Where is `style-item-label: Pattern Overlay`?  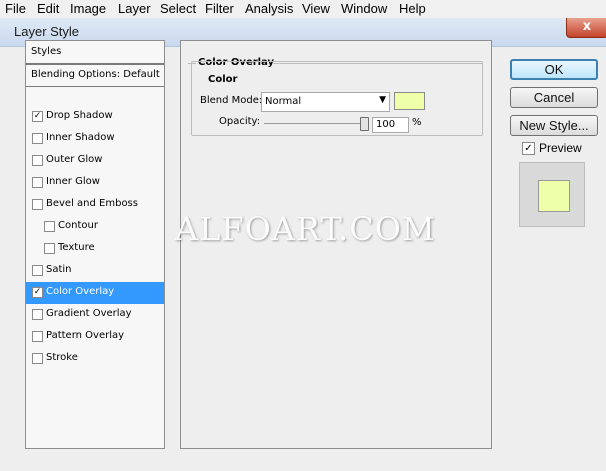
style-item-label: Pattern Overlay is located at coordinates (85, 335).